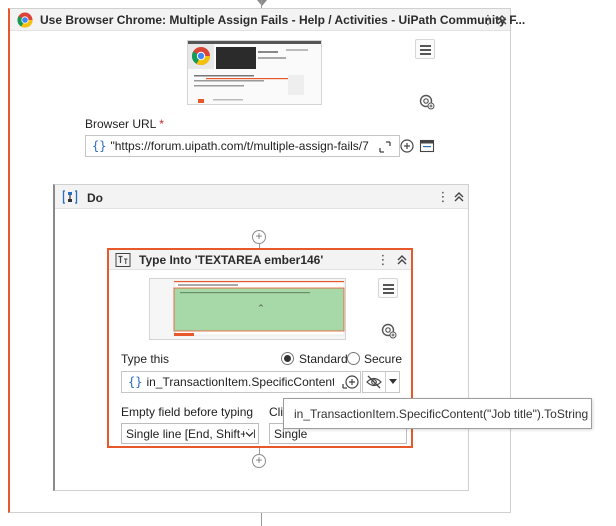 This screenshot has width=616, height=526. I want to click on type-this-value: in_TransactionItem.SpecificContent(, so click(240, 382).